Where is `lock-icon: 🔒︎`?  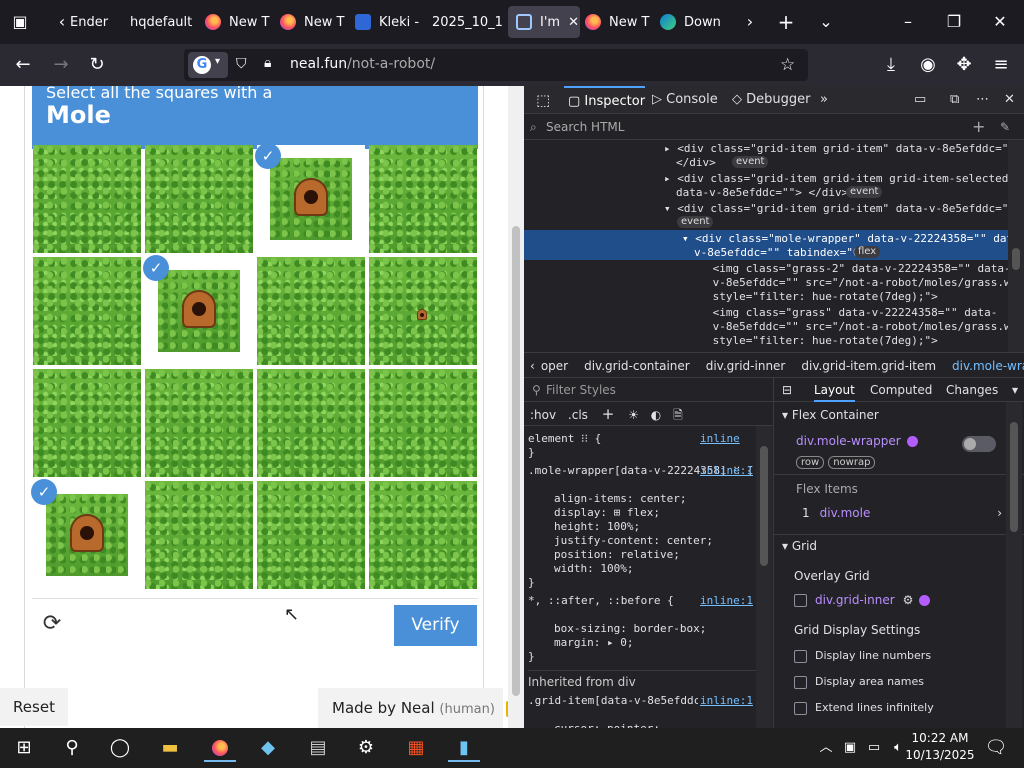
lock-icon: 🔒︎ is located at coordinates (267, 63).